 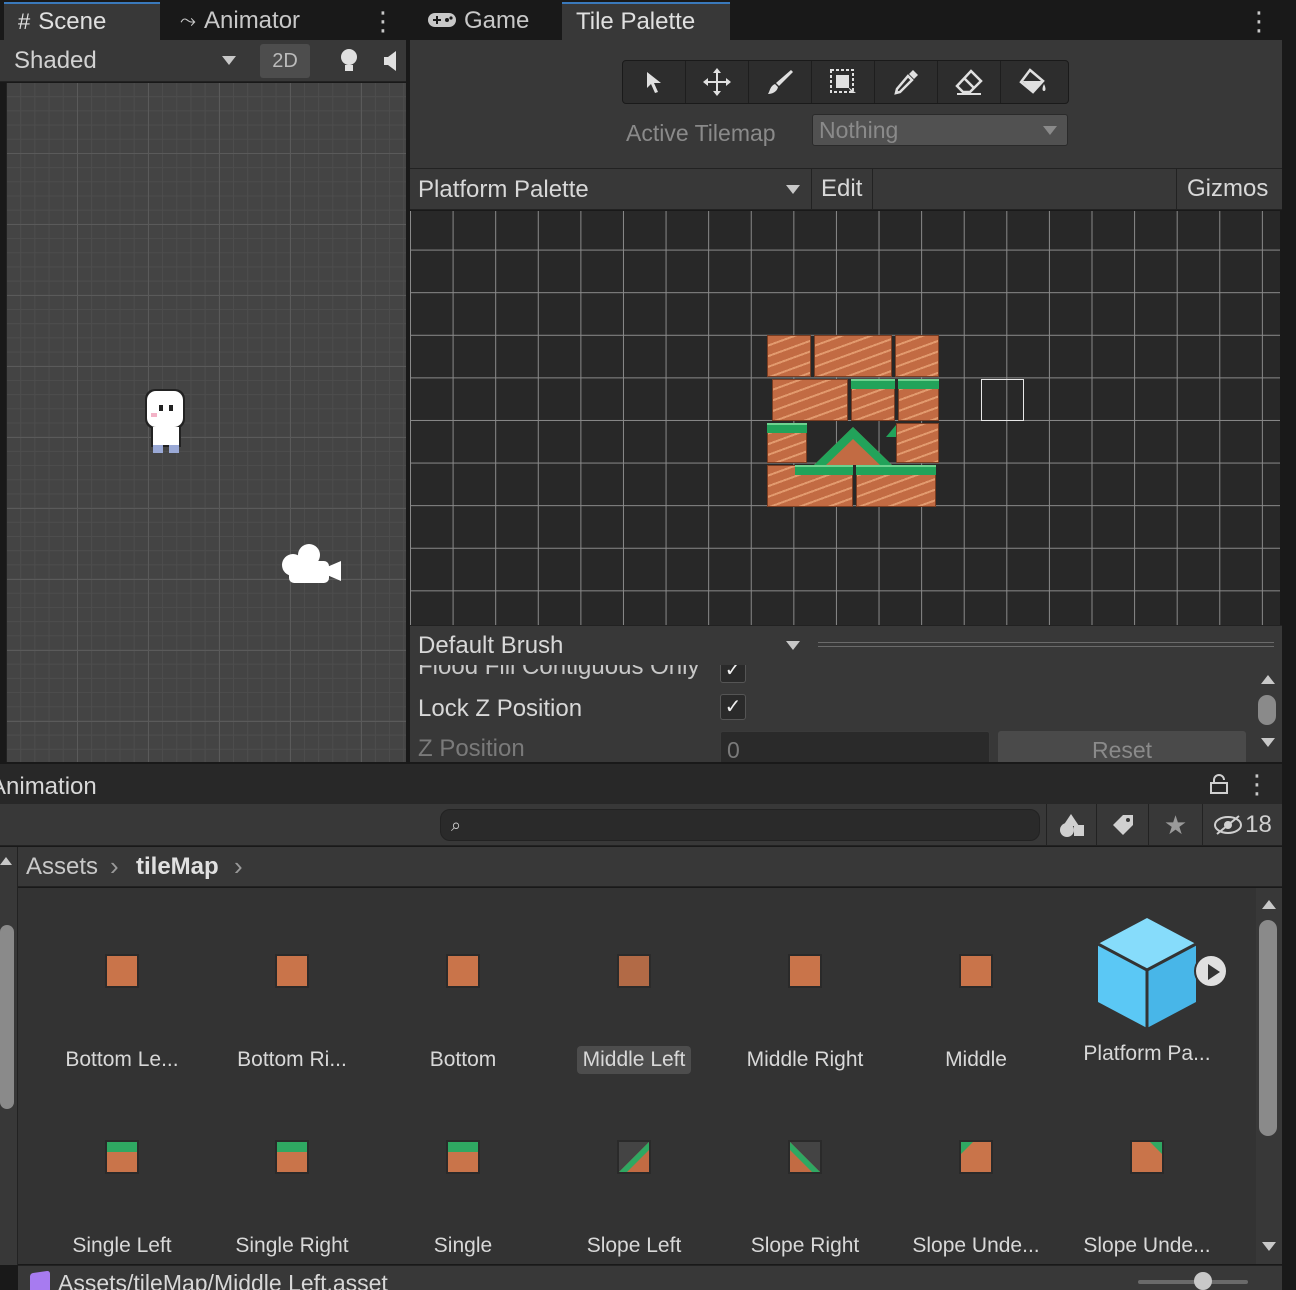 What do you see at coordinates (1228, 825) in the screenshot?
I see `eye-slash-icon` at bounding box center [1228, 825].